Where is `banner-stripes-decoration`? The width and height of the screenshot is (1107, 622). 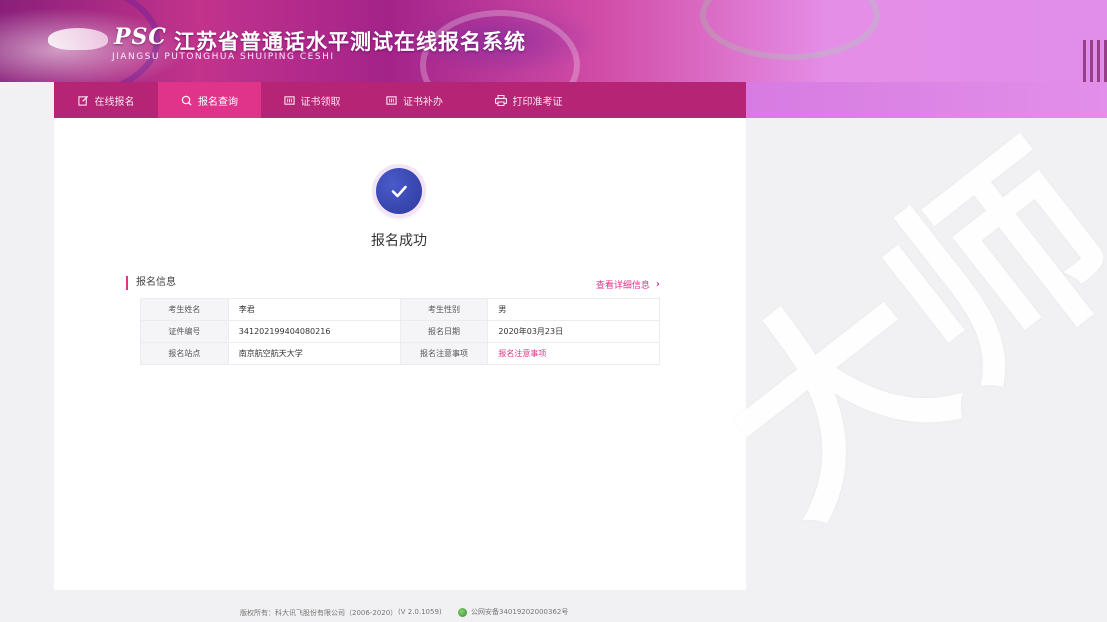 banner-stripes-decoration is located at coordinates (1095, 61).